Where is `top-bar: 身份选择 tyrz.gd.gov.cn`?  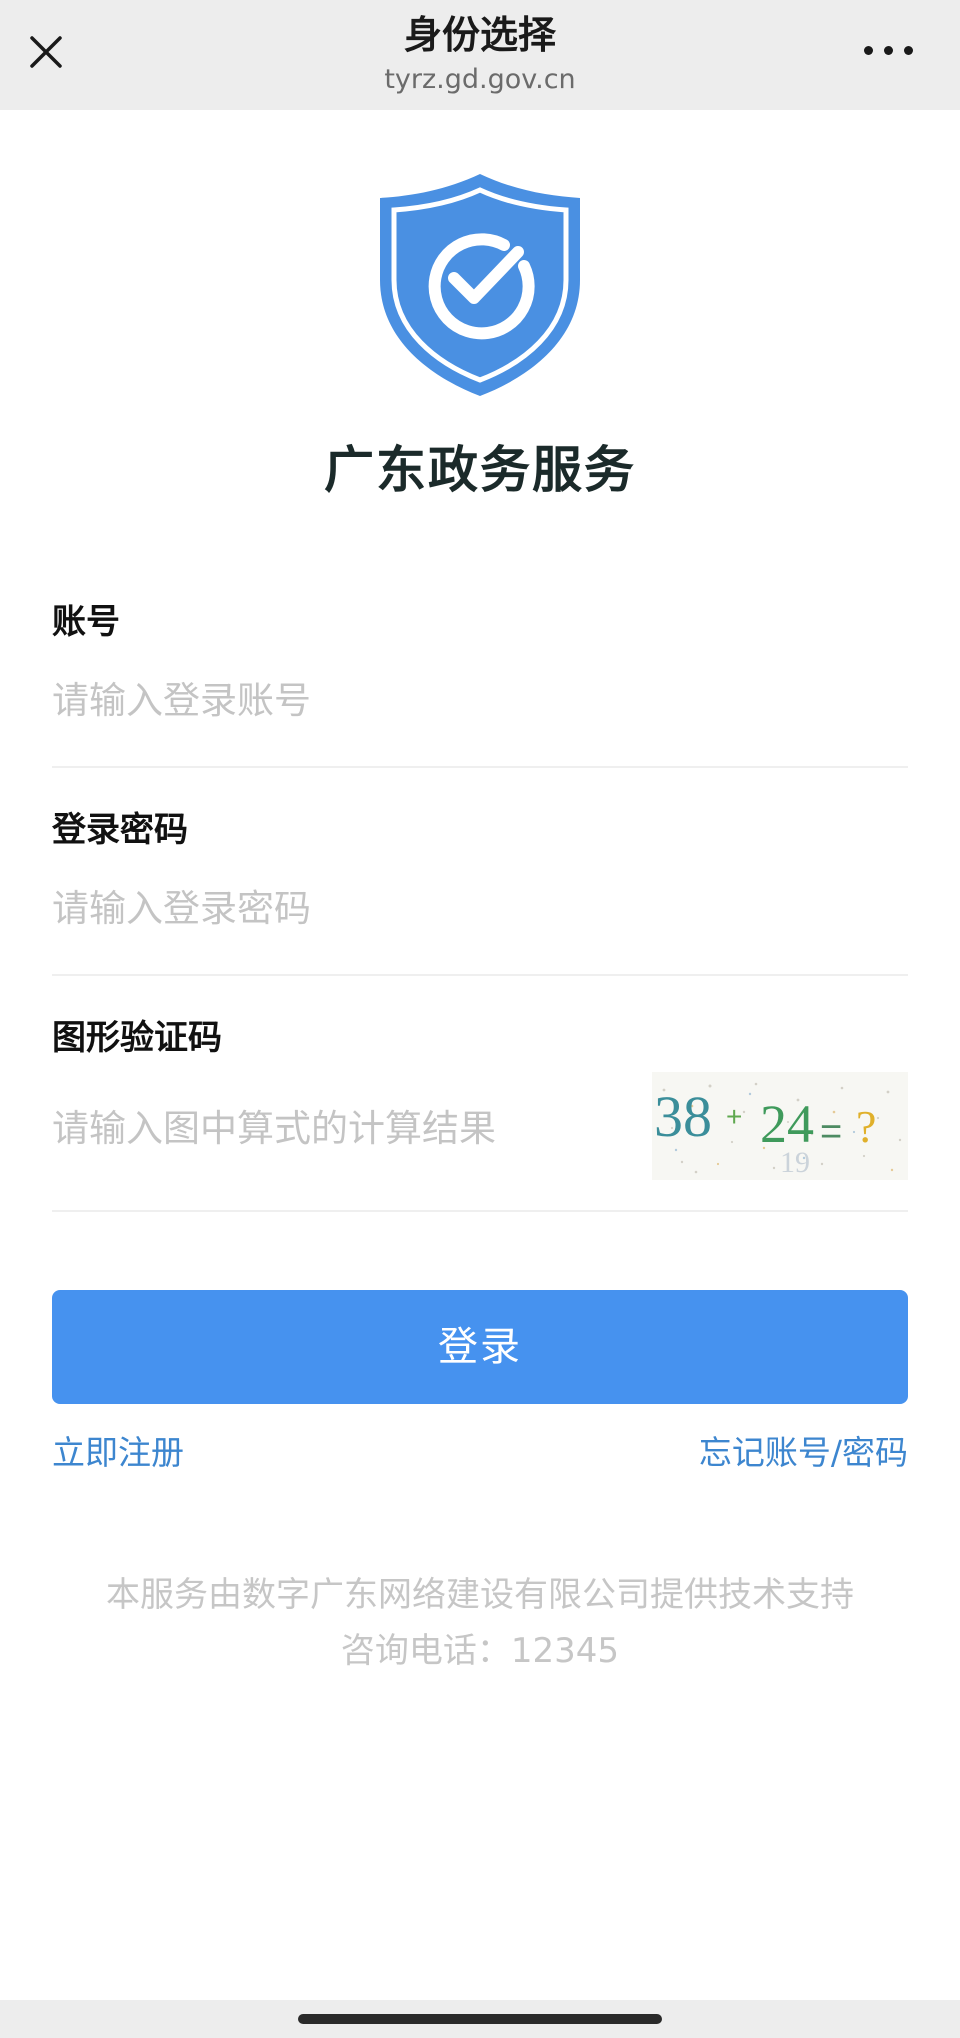 top-bar: 身份选择 tyrz.gd.gov.cn is located at coordinates (480, 55).